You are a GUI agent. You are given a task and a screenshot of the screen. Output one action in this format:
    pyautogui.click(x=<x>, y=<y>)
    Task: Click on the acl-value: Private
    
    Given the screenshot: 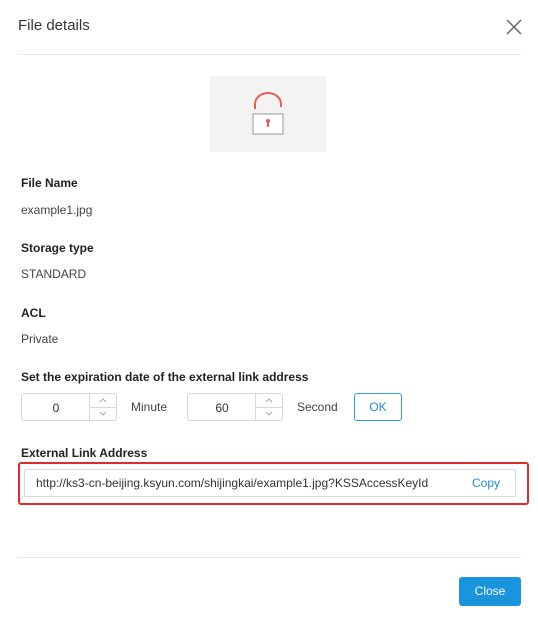 What is the action you would take?
    pyautogui.click(x=40, y=339)
    